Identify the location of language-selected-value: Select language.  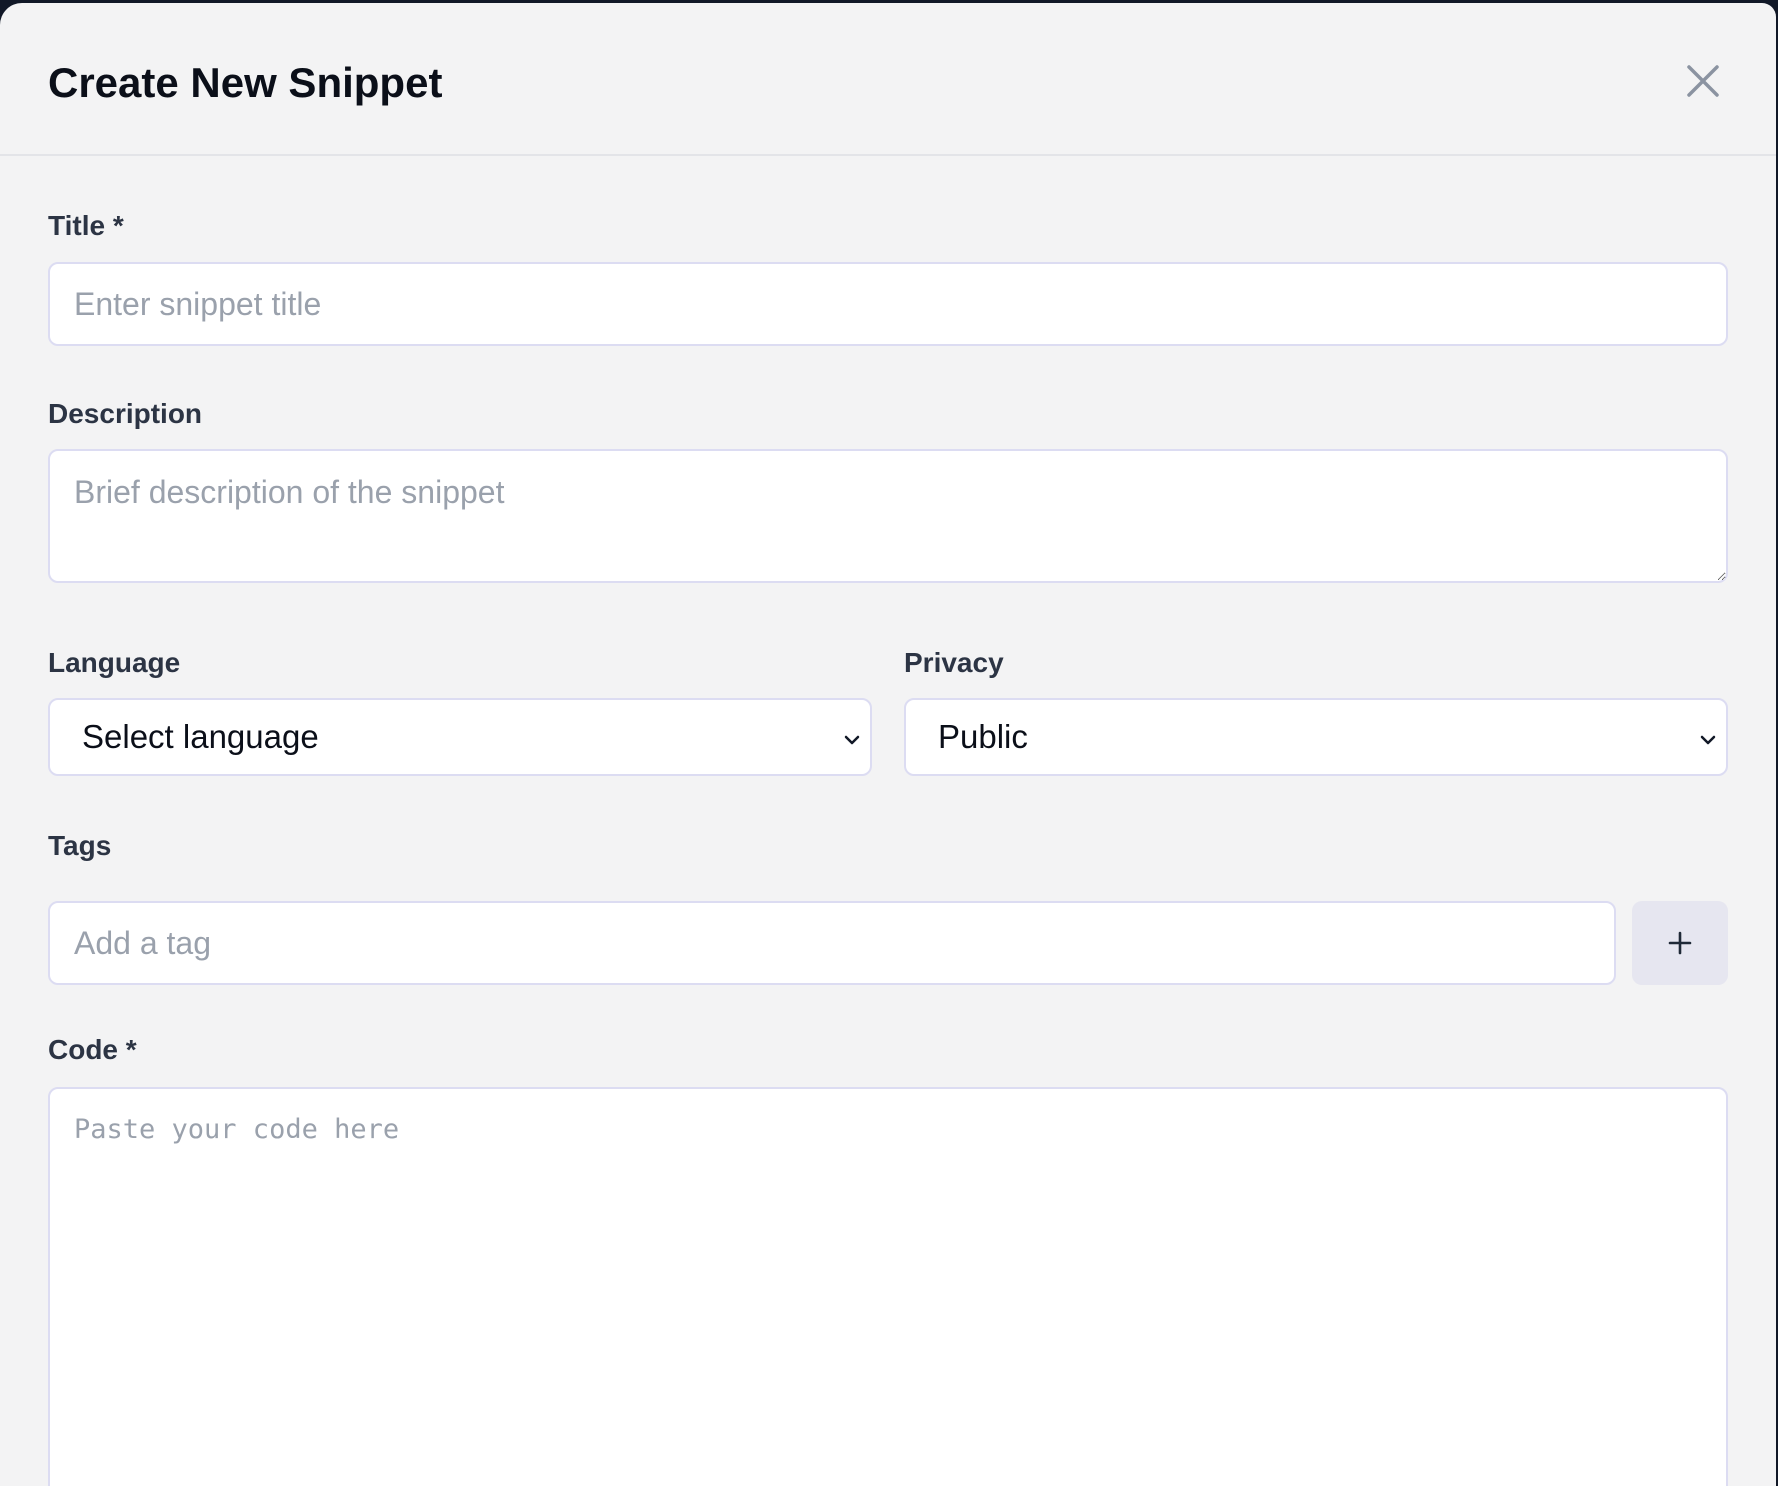
(200, 736).